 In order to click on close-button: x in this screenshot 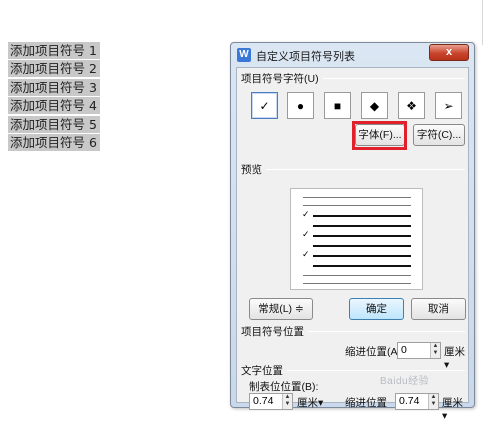, I will do `click(449, 52)`.